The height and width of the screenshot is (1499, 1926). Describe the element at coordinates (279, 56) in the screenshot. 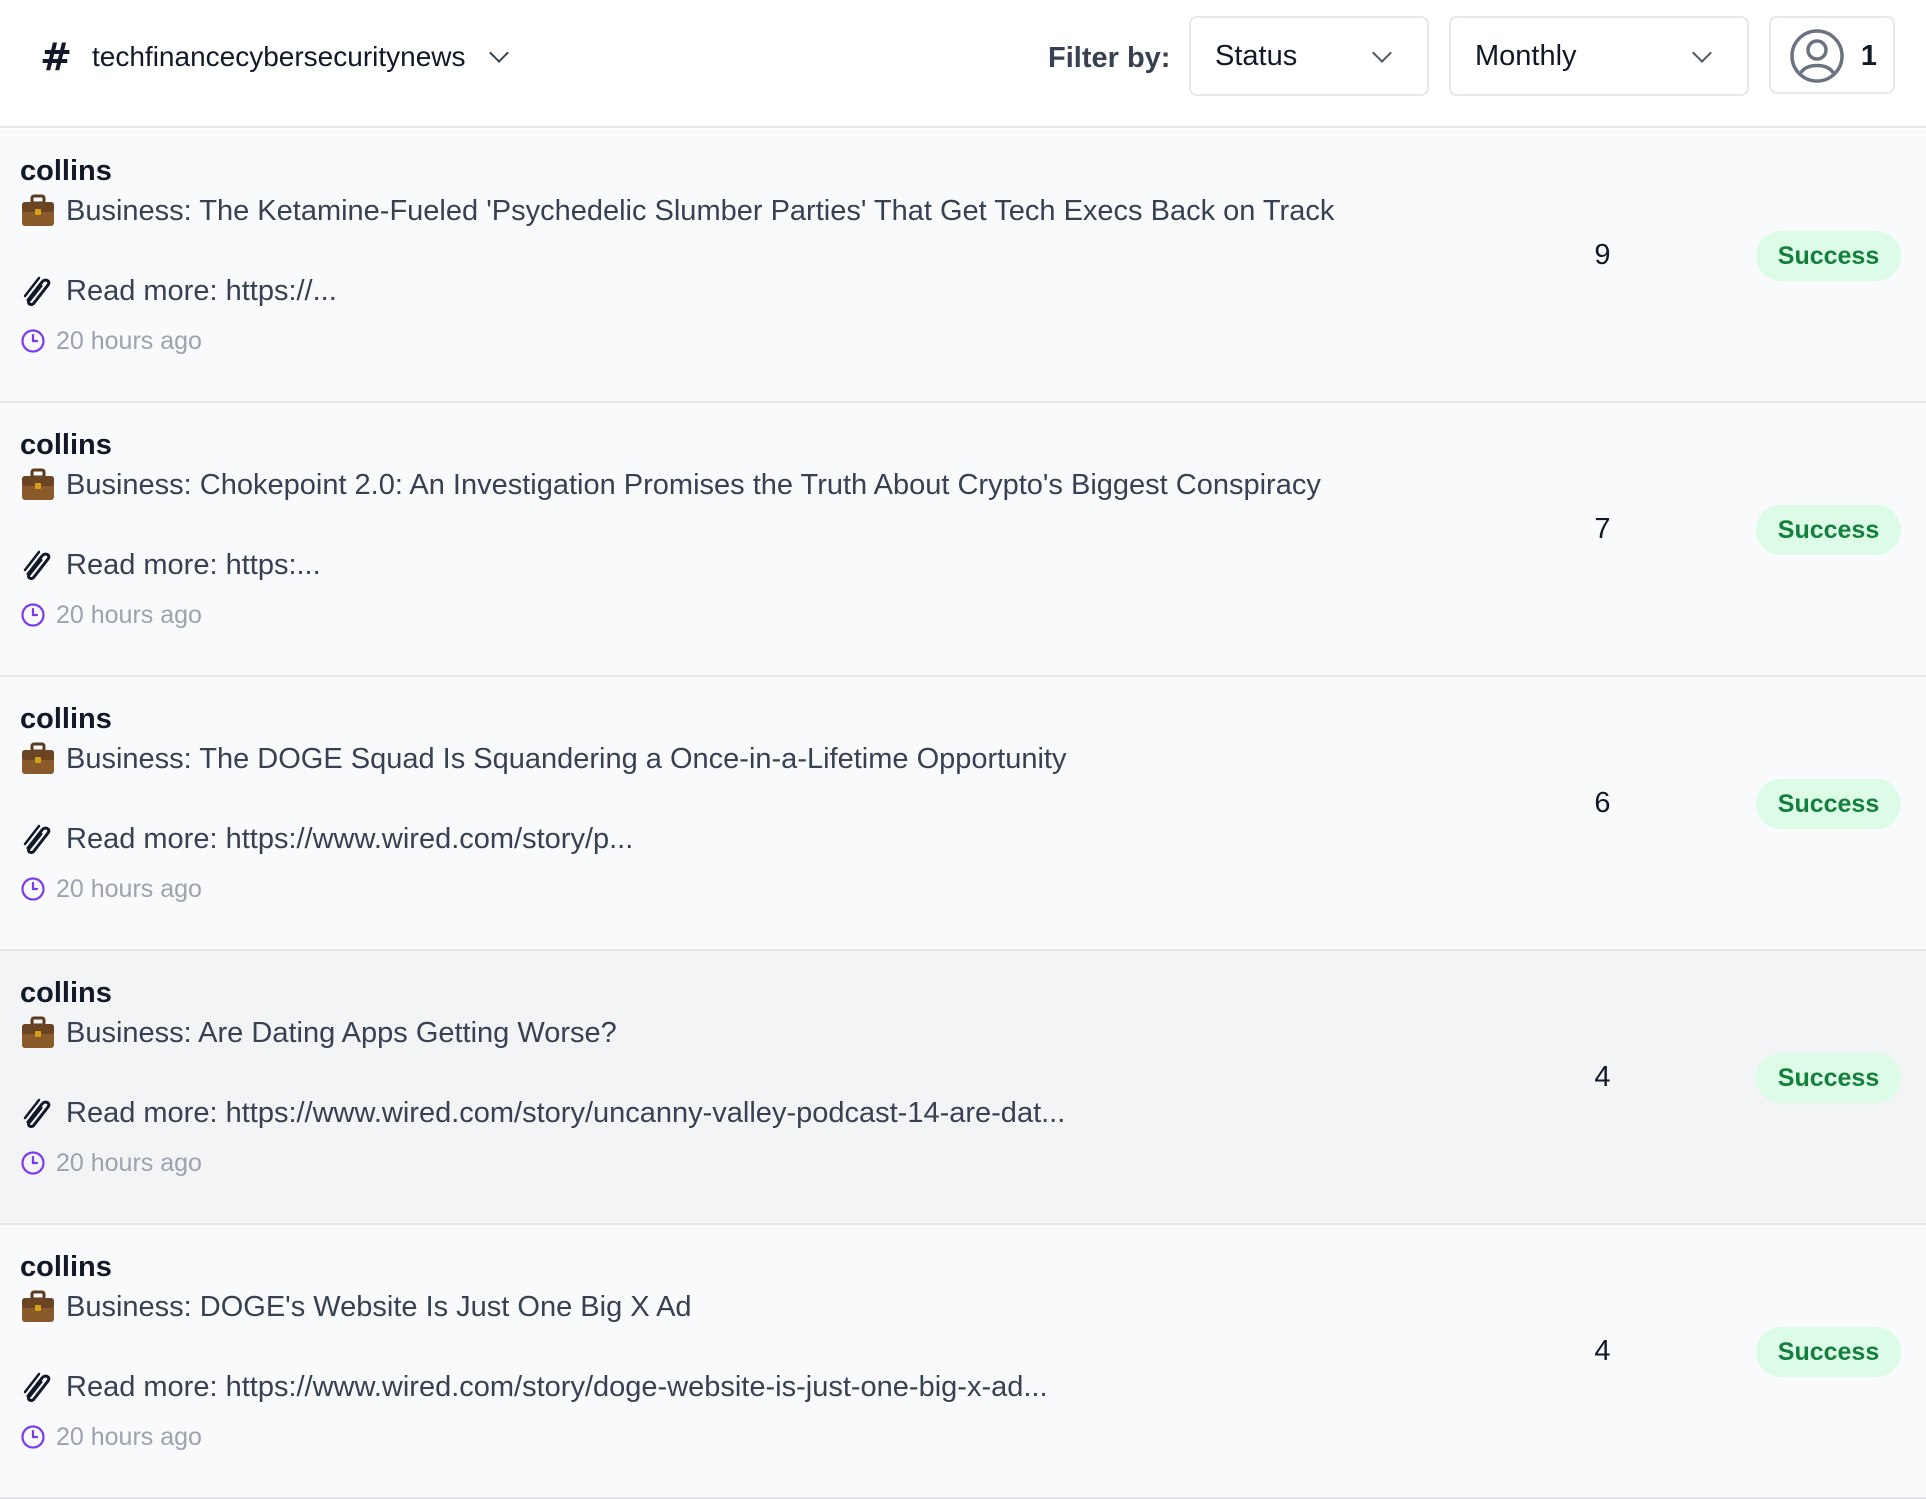

I see `channel-name: techfinancecybersecuritynews` at that location.